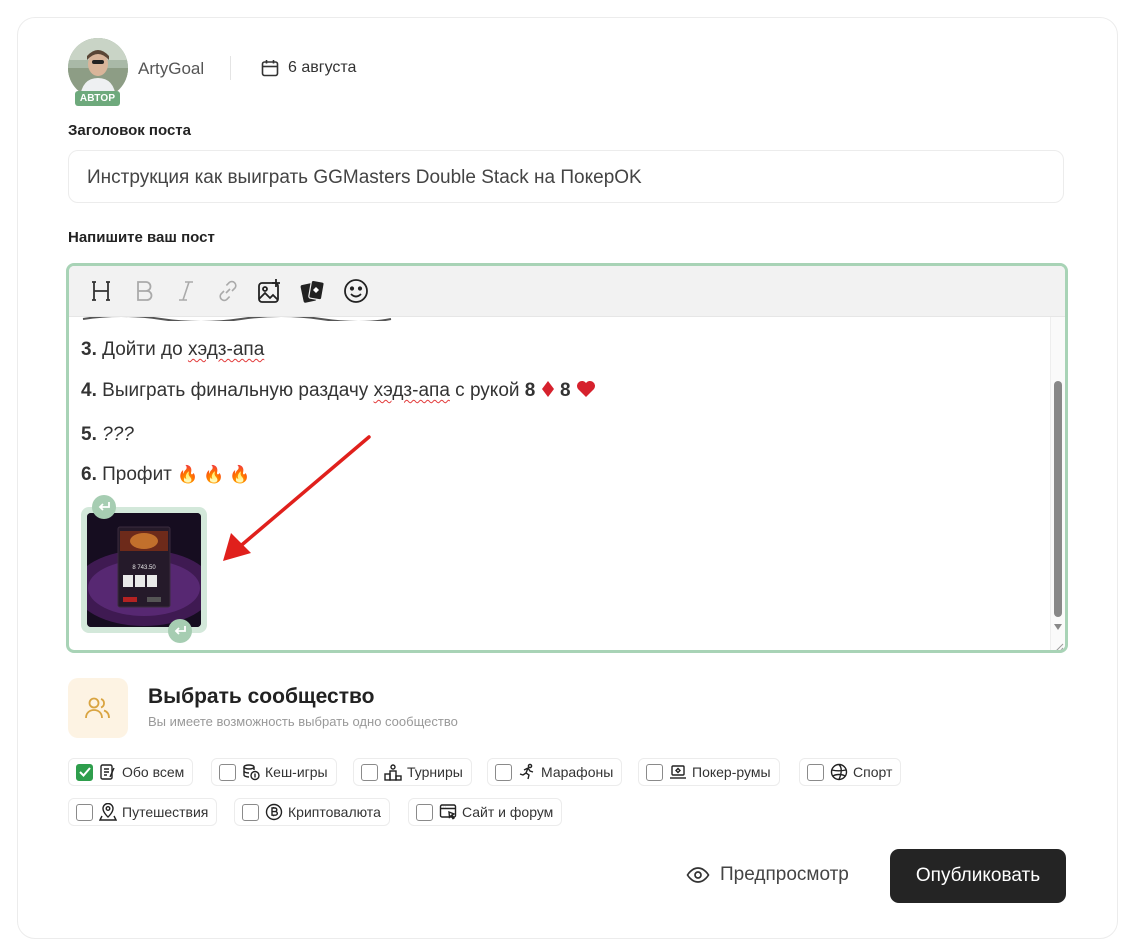 This screenshot has width=1134, height=939. Describe the element at coordinates (108, 812) in the screenshot. I see `map-pin-icon` at that location.